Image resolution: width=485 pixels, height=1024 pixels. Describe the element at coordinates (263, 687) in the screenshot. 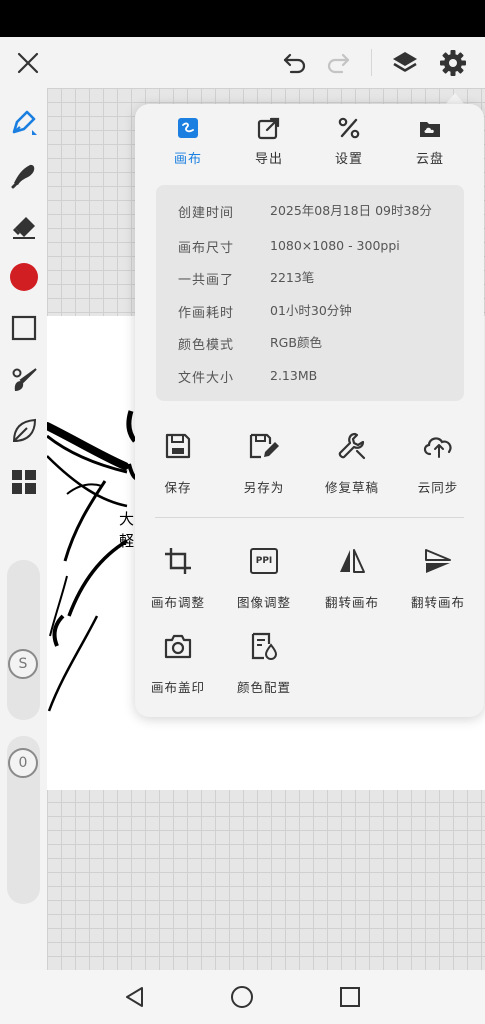

I see `action-label: 颜色配置` at that location.